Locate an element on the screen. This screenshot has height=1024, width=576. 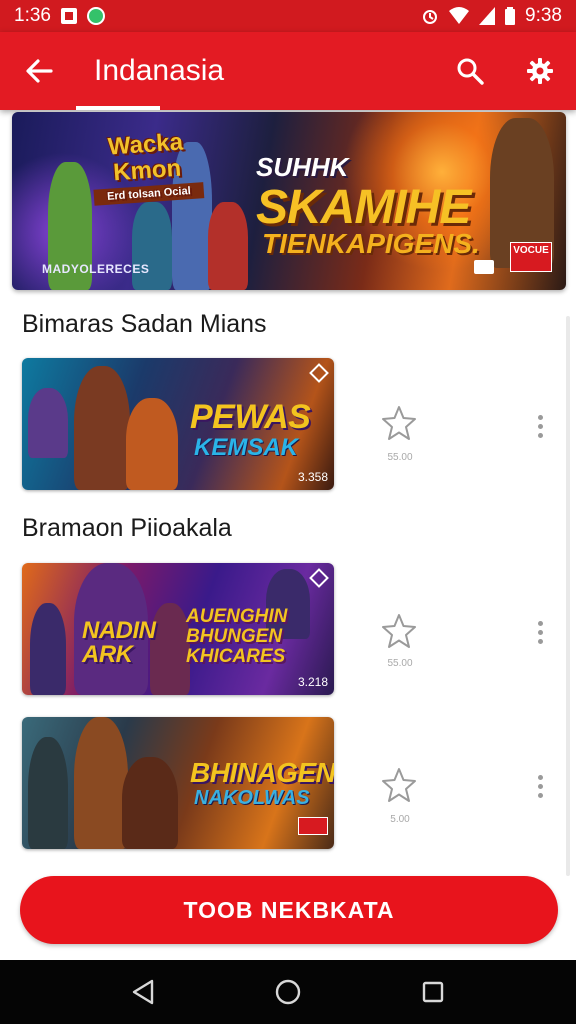
heart-icon is located at coordinates (319, 578).